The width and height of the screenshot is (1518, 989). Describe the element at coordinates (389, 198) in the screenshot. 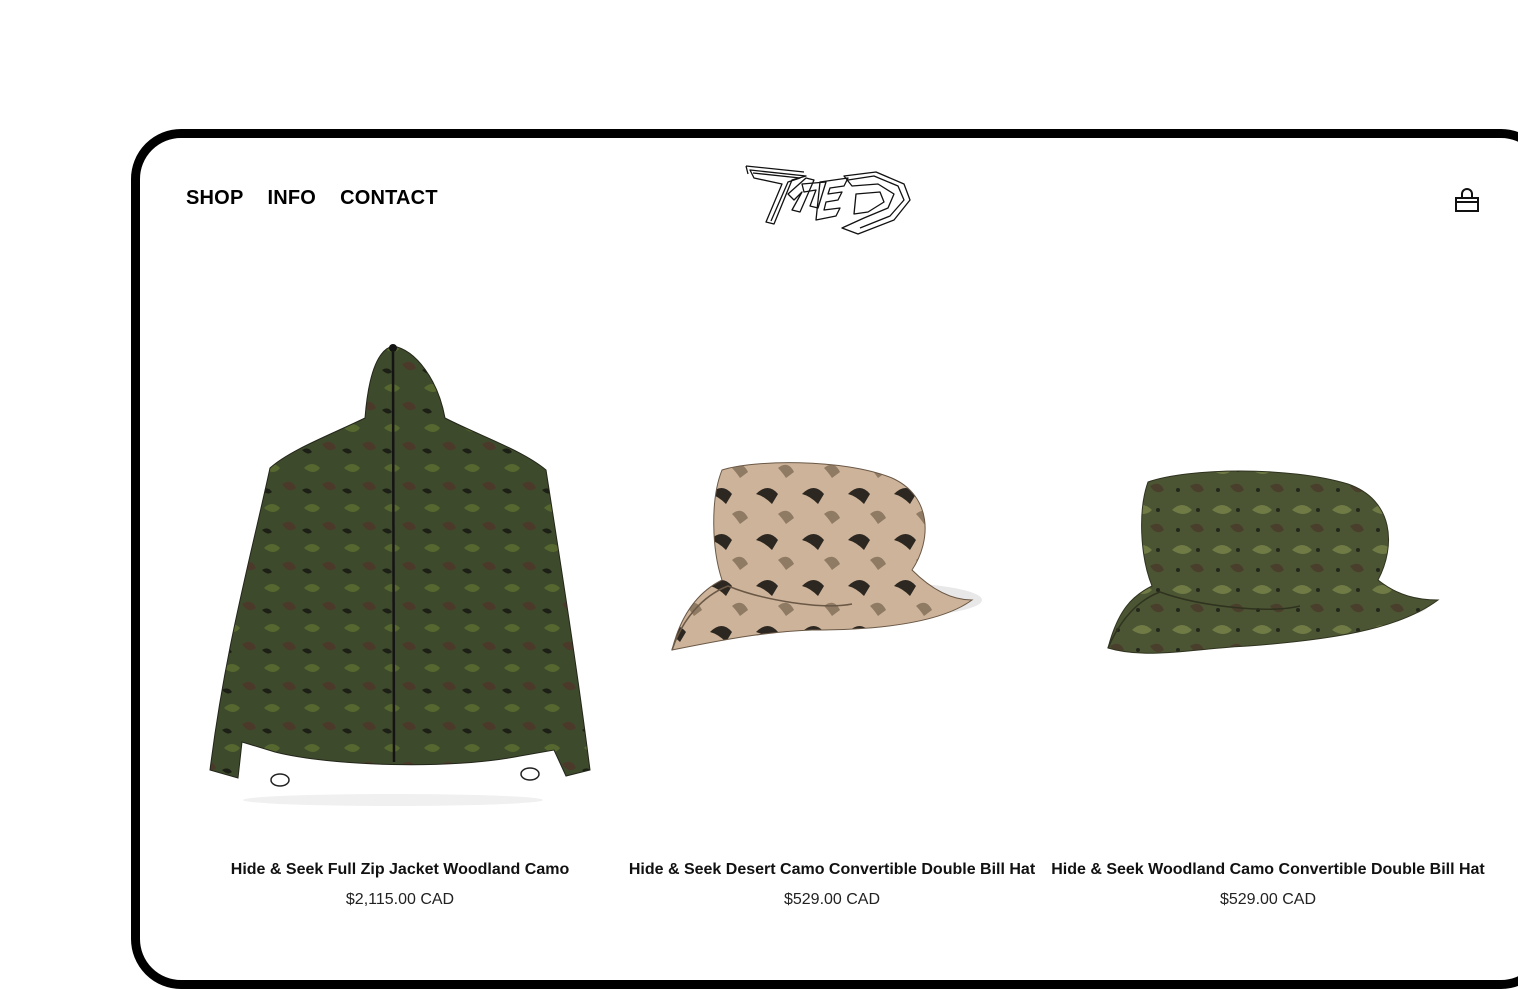

I see `nav-contact-link: CONTACT` at that location.